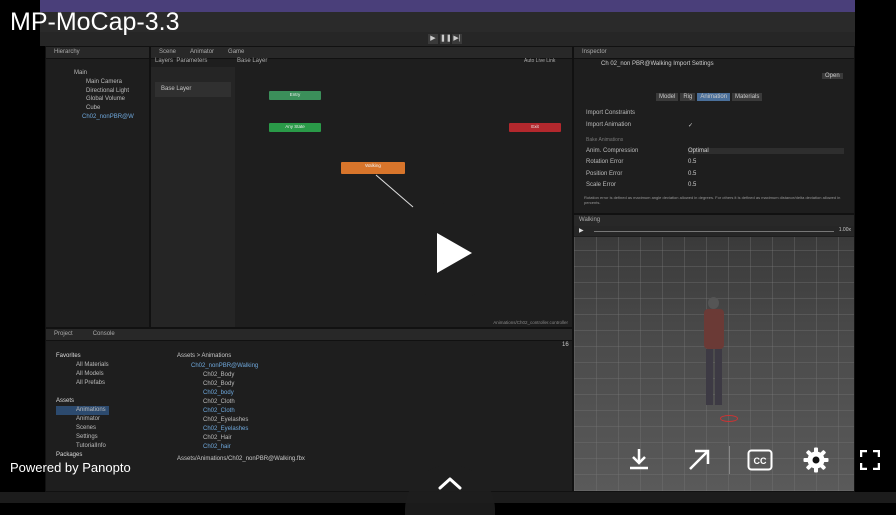  What do you see at coordinates (605, 140) in the screenshot?
I see `section-label: Bake Animations` at bounding box center [605, 140].